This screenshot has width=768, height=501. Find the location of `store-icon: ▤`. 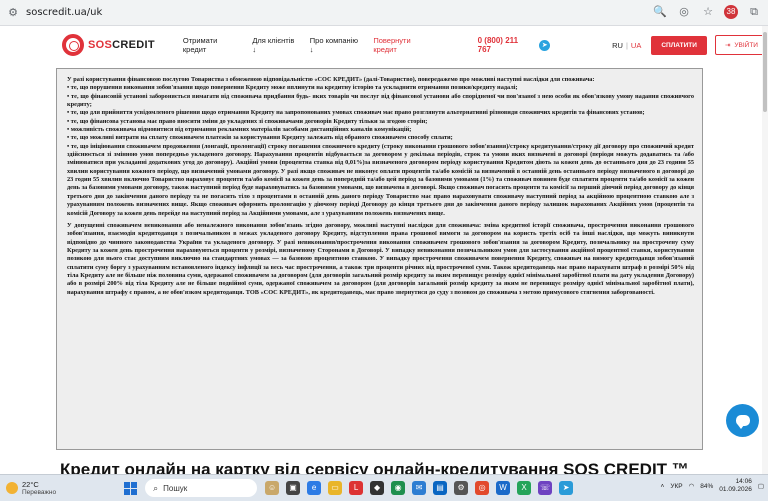

store-icon: ▤ is located at coordinates (440, 488).